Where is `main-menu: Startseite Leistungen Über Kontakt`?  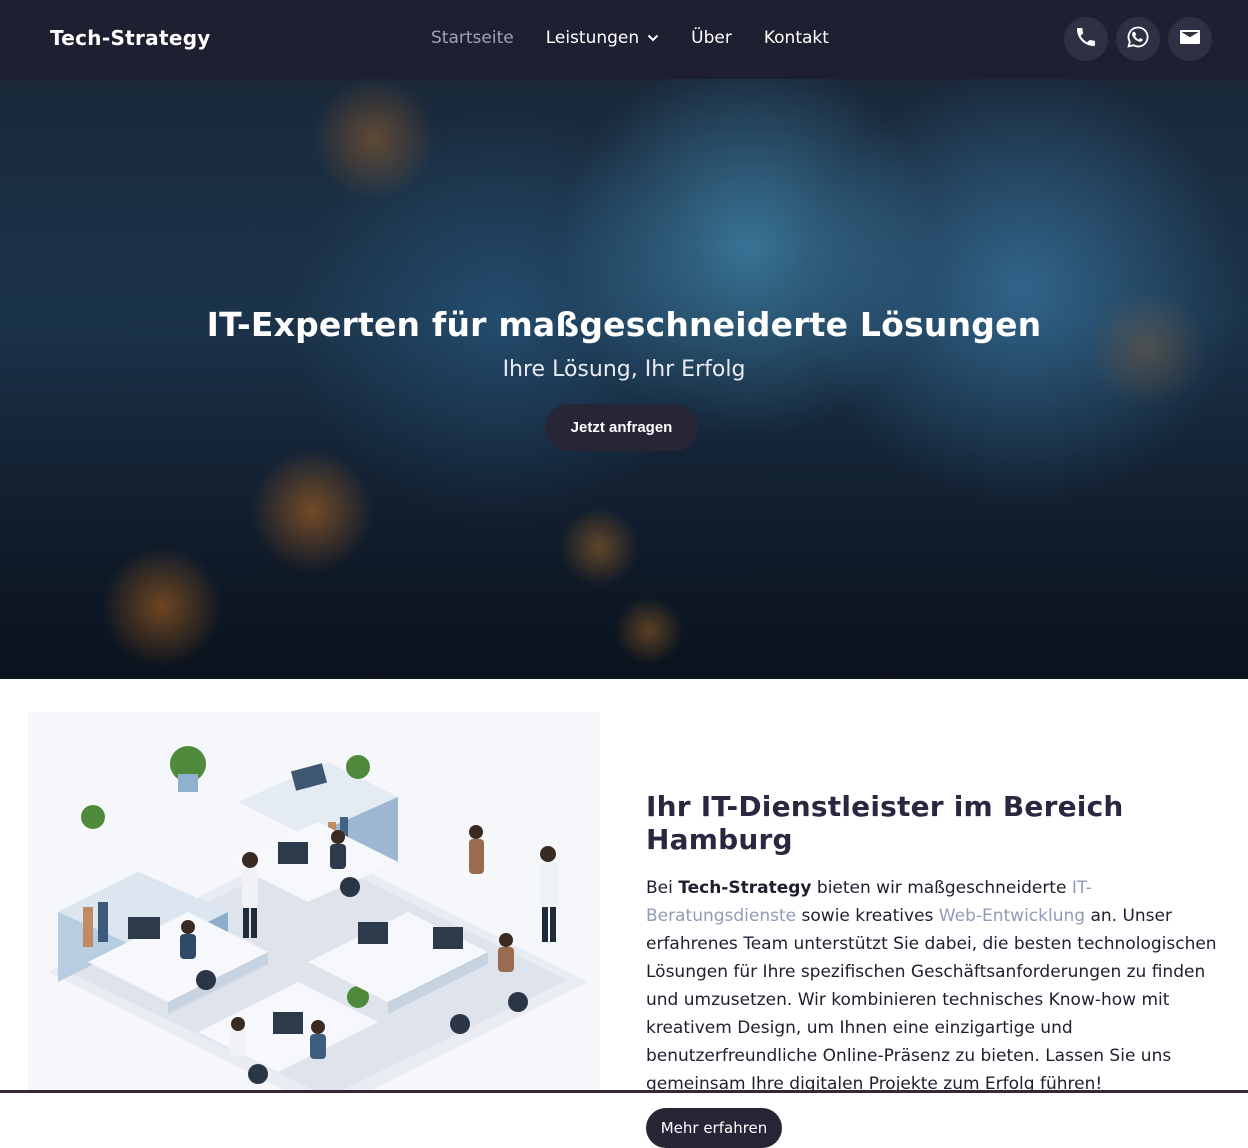 main-menu: Startseite Leistungen Über Kontakt is located at coordinates (646, 38).